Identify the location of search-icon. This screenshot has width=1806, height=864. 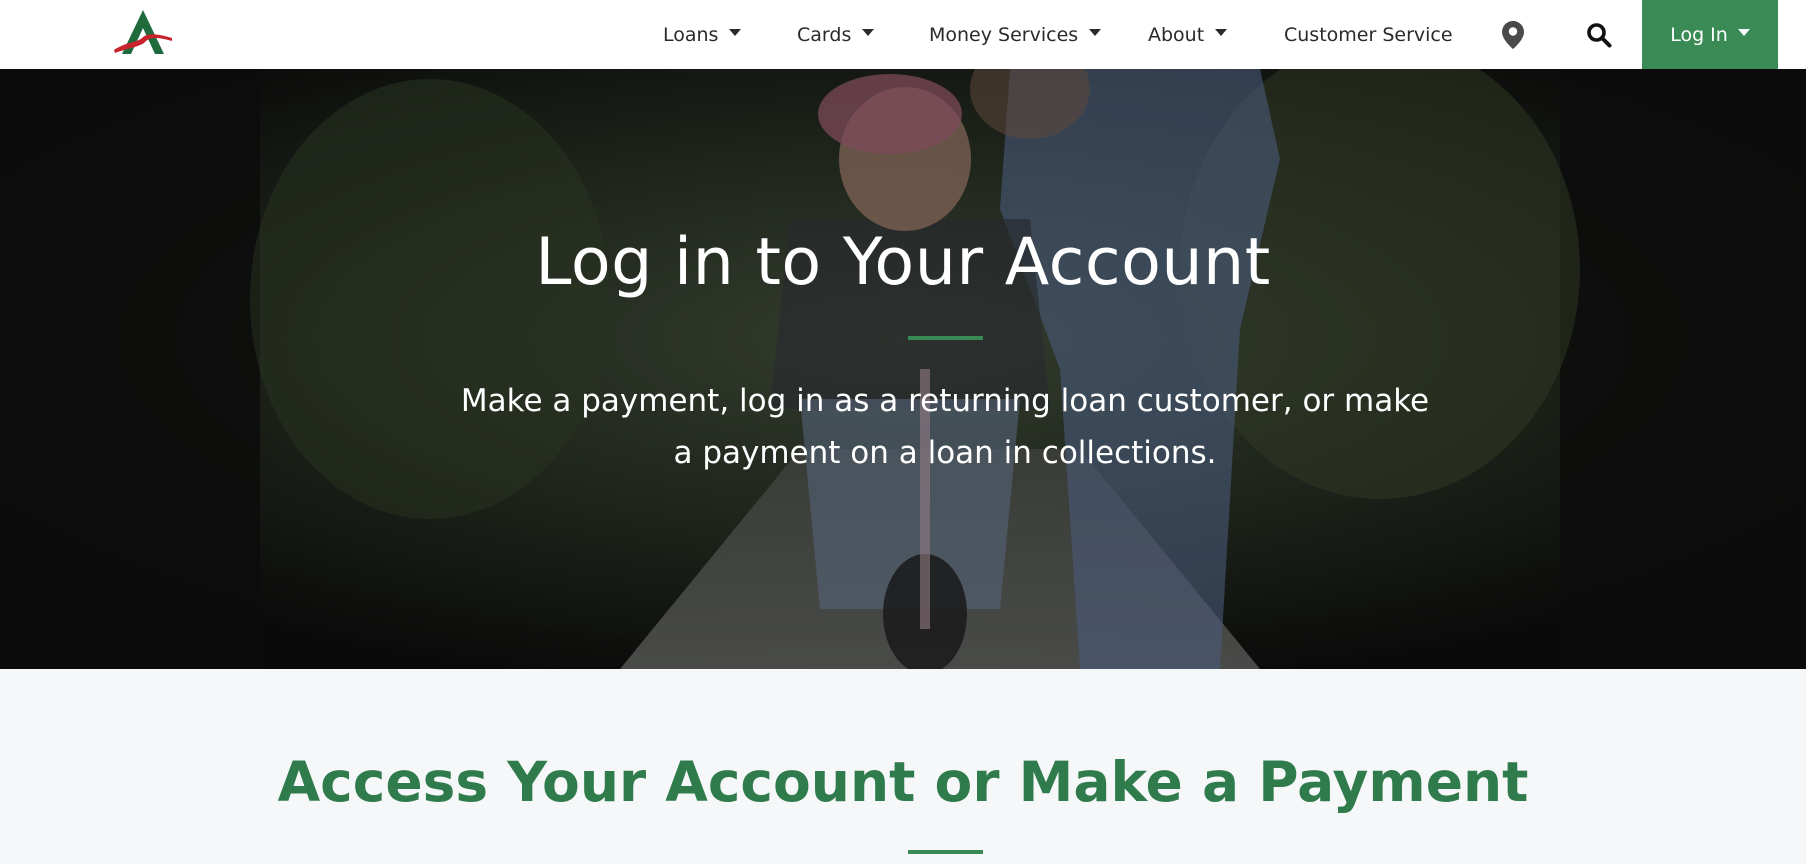
(1599, 34).